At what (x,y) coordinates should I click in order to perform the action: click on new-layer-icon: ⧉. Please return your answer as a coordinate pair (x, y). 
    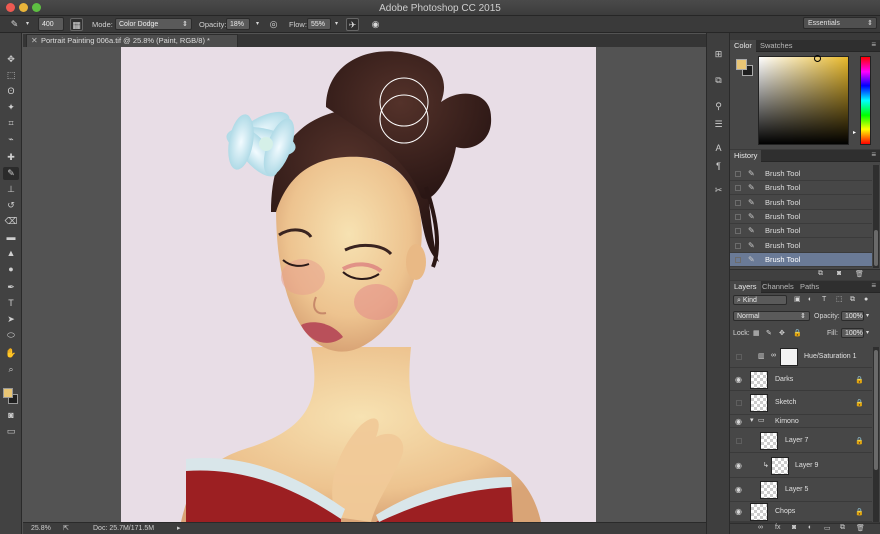
    Looking at the image, I should click on (842, 528).